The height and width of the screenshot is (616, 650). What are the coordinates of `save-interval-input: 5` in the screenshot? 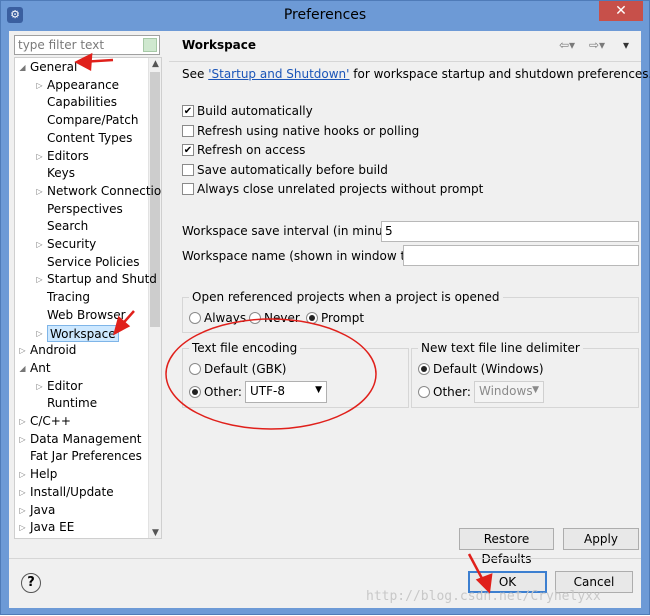 It's located at (510, 231).